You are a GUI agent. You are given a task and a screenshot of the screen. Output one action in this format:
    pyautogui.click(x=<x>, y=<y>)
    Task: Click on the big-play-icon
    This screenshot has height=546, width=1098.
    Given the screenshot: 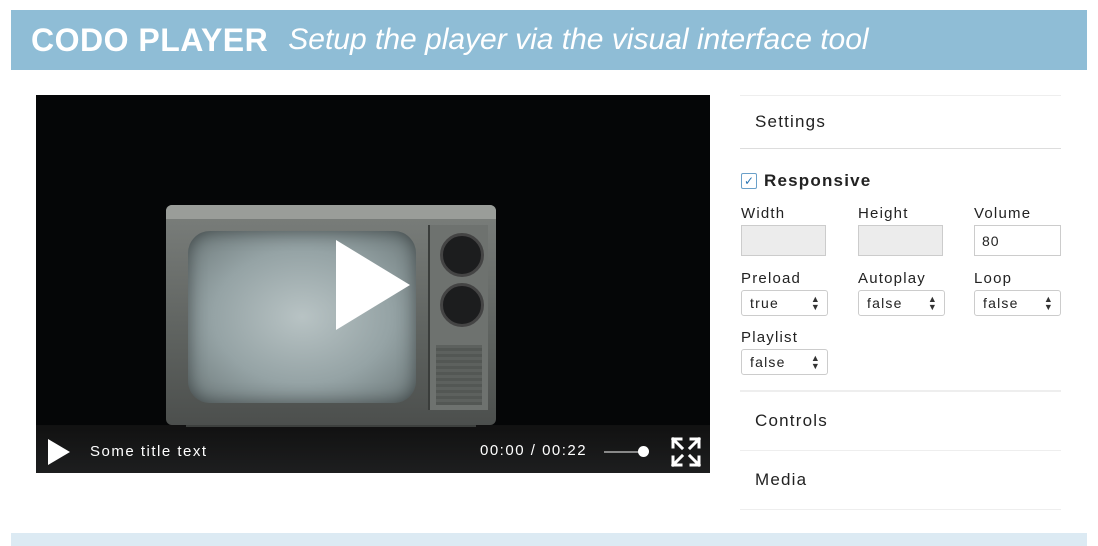 What is the action you would take?
    pyautogui.click(x=373, y=285)
    